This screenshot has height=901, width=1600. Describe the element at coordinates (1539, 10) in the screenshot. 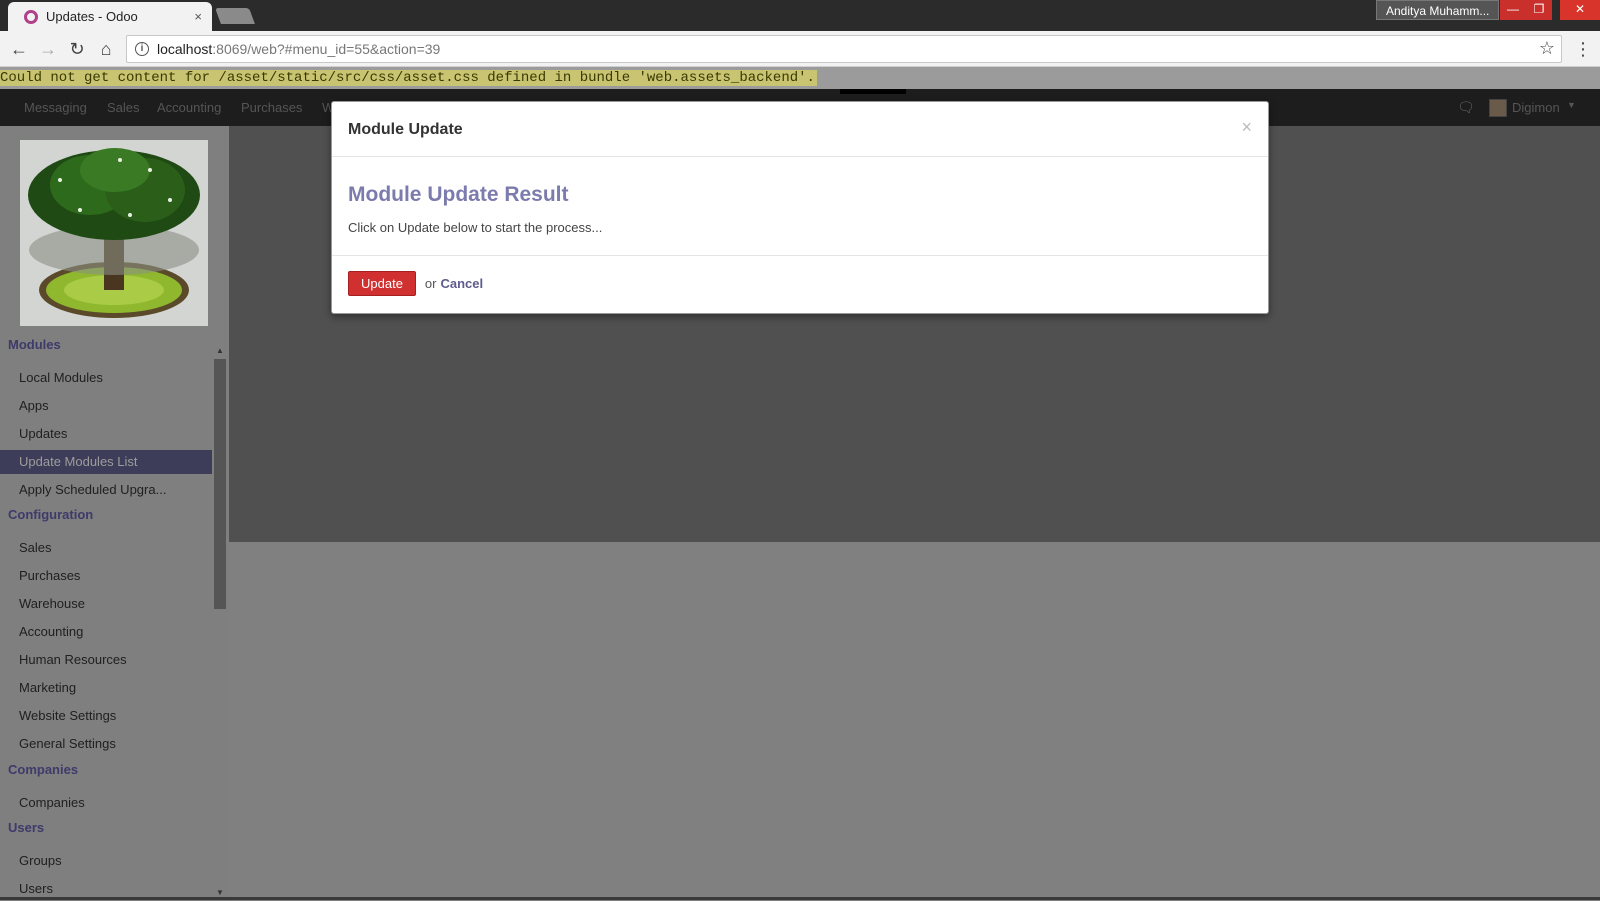

I see `restore-icon: ❐` at that location.